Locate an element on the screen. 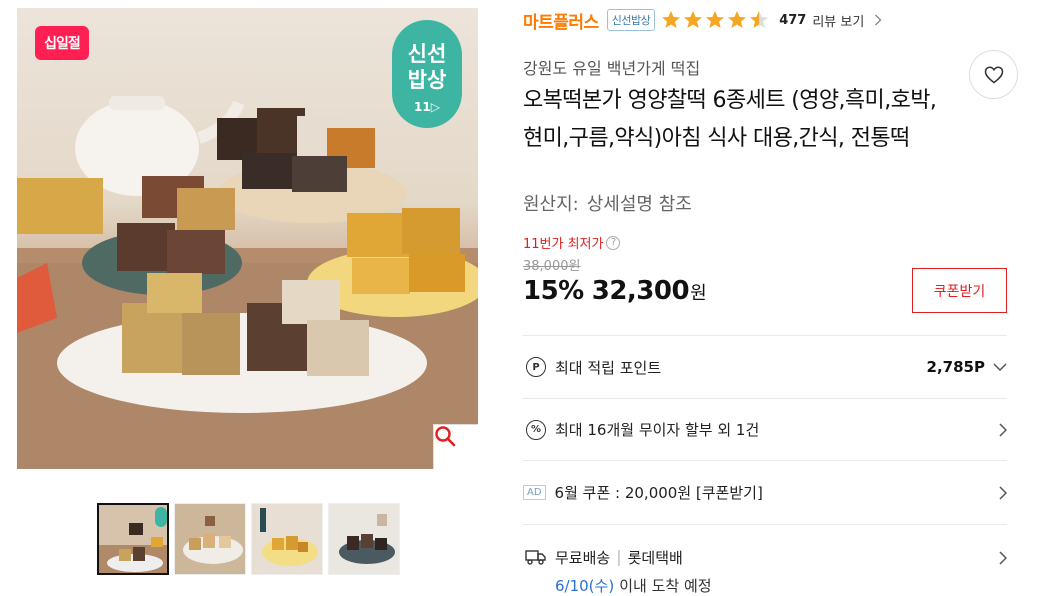  rating-stars is located at coordinates (716, 20).